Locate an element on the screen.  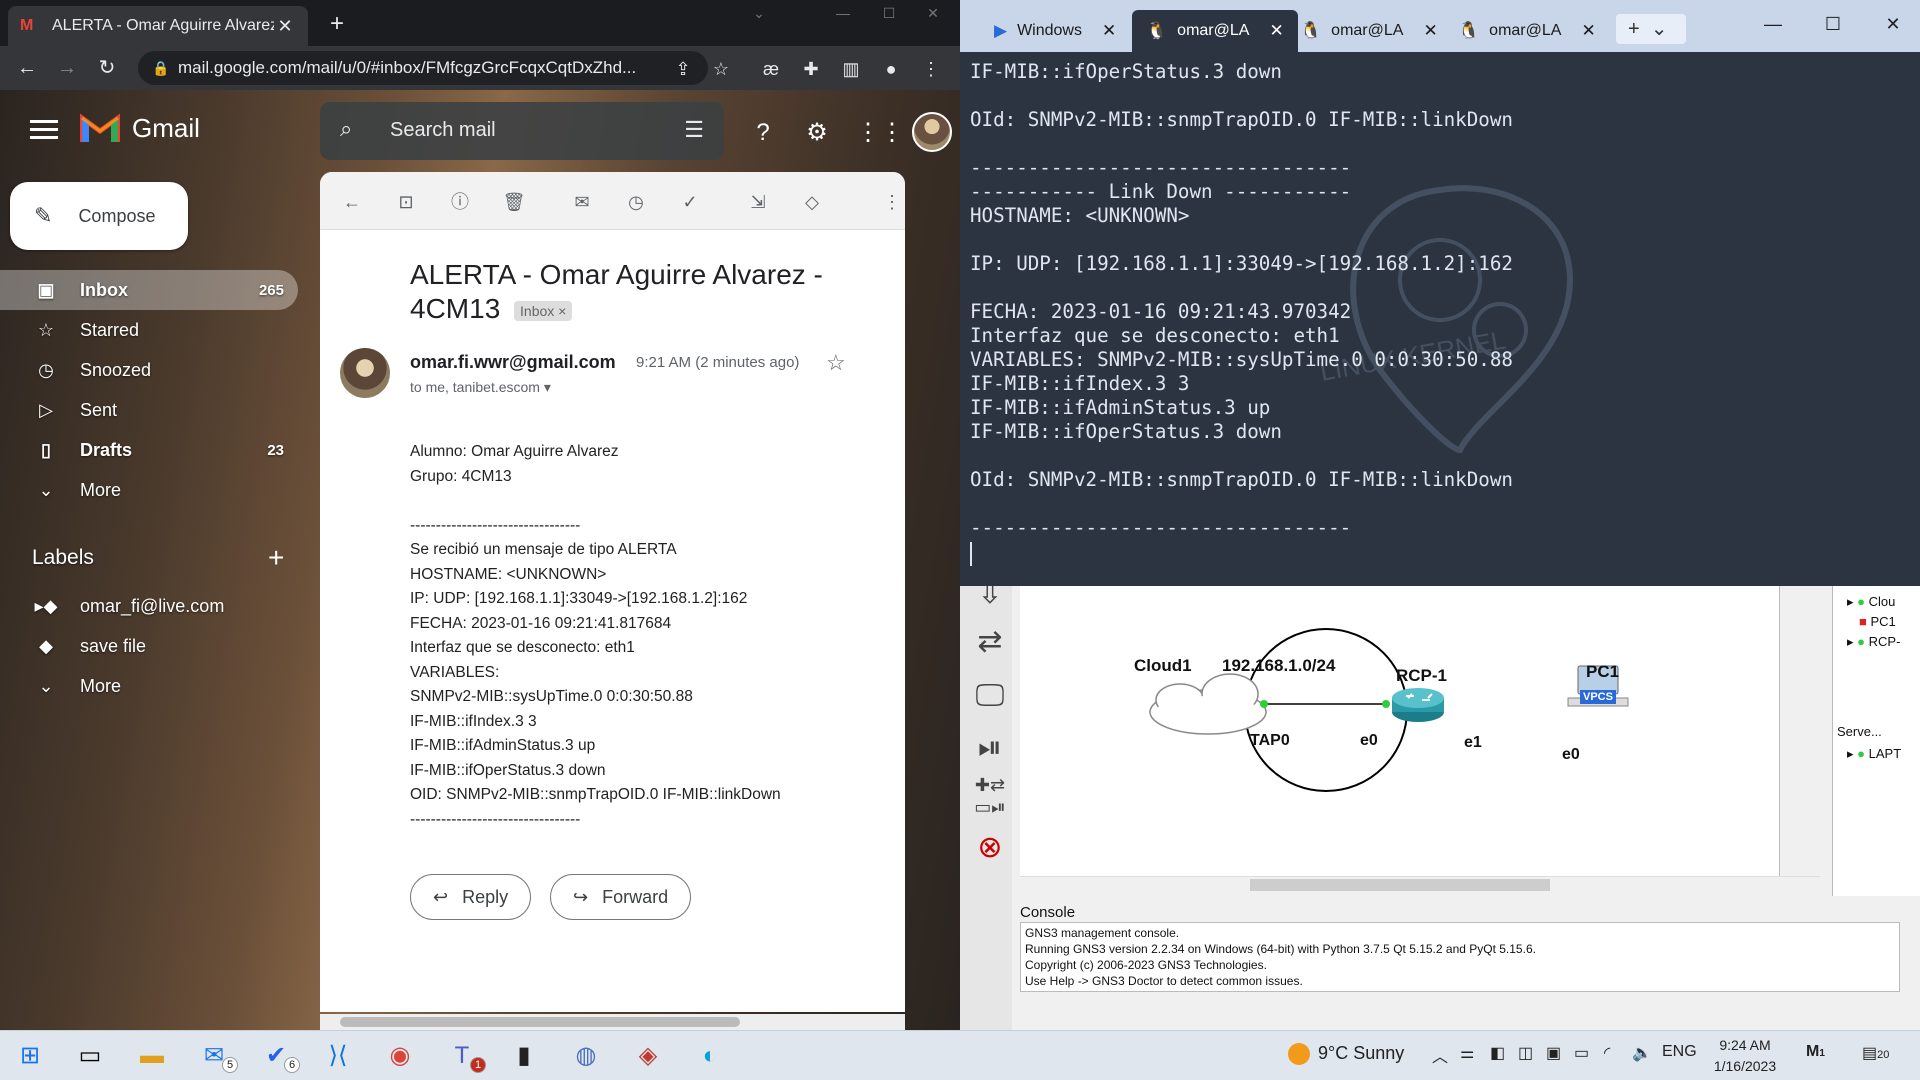
add-label-icon: + is located at coordinates (276, 558).